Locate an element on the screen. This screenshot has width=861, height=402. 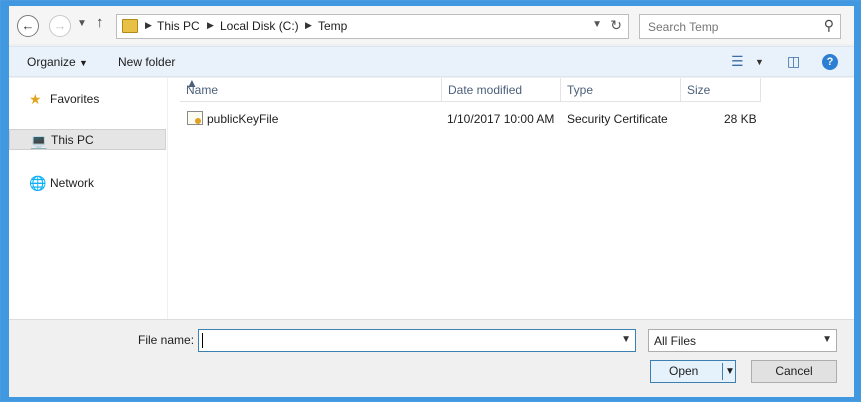
up-arrow-icon: ↑ is located at coordinates (100, 22).